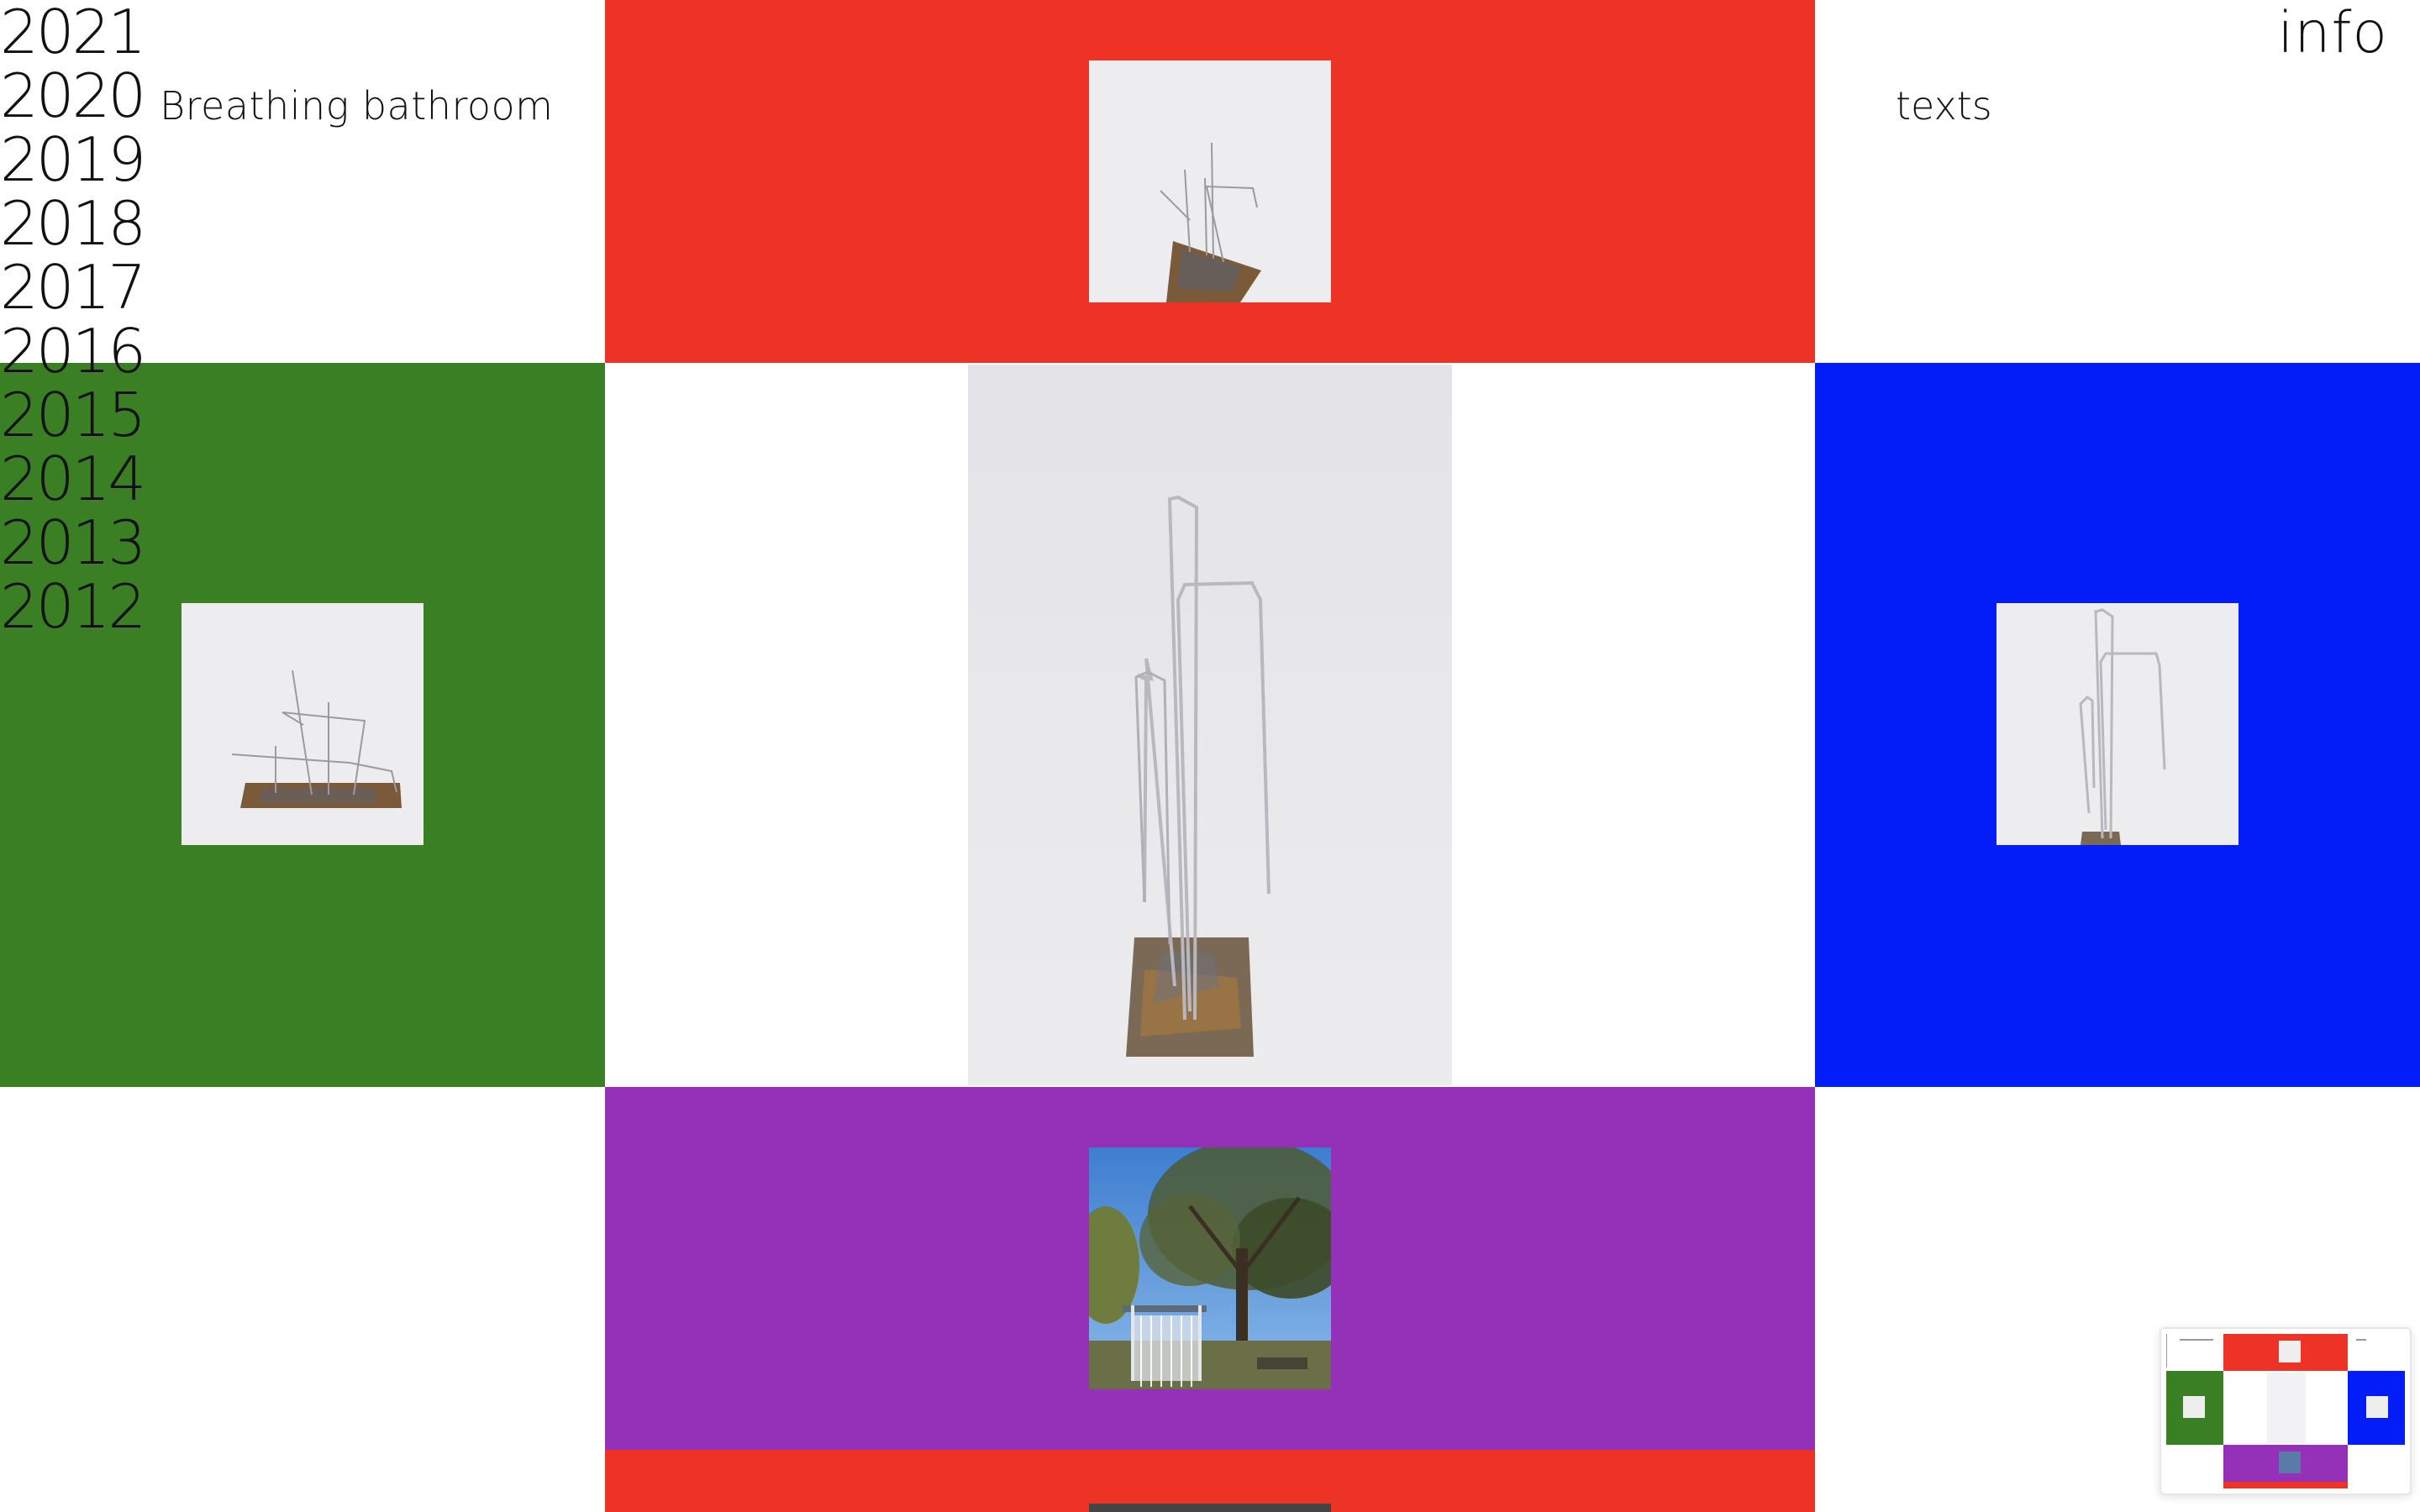 This screenshot has width=2420, height=1512. I want to click on minimap-thumb-center, so click(2286, 1408).